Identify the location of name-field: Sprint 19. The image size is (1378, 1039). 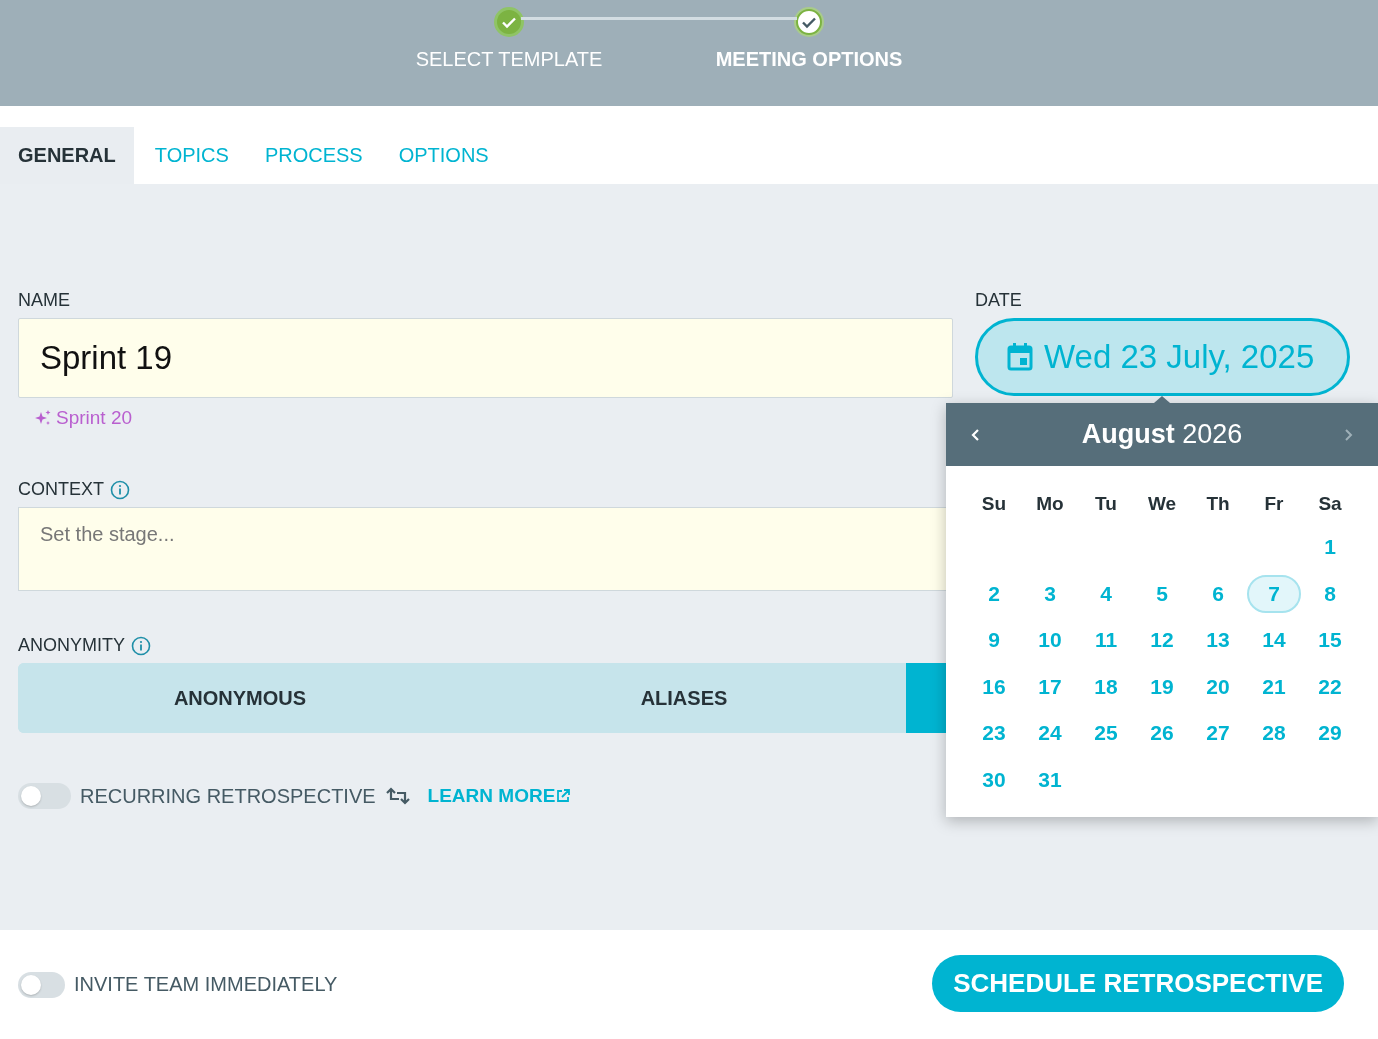
(485, 358).